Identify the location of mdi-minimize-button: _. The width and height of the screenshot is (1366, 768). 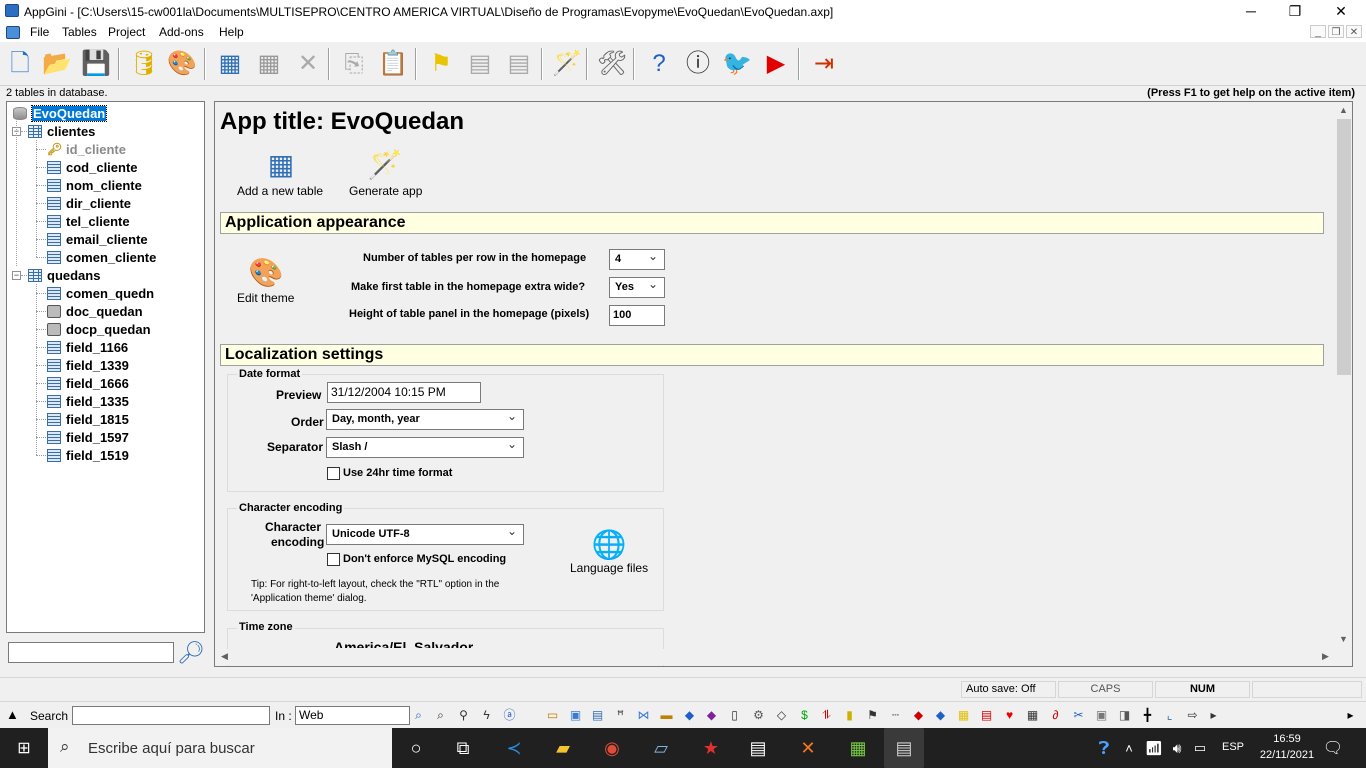
(1318, 31).